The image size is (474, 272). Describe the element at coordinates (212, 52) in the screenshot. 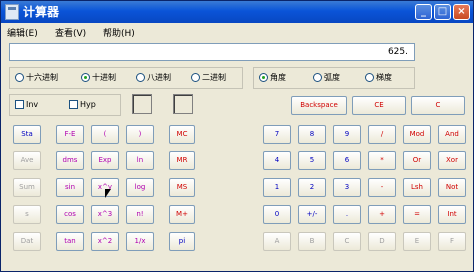

I see `display-field: 625.` at that location.